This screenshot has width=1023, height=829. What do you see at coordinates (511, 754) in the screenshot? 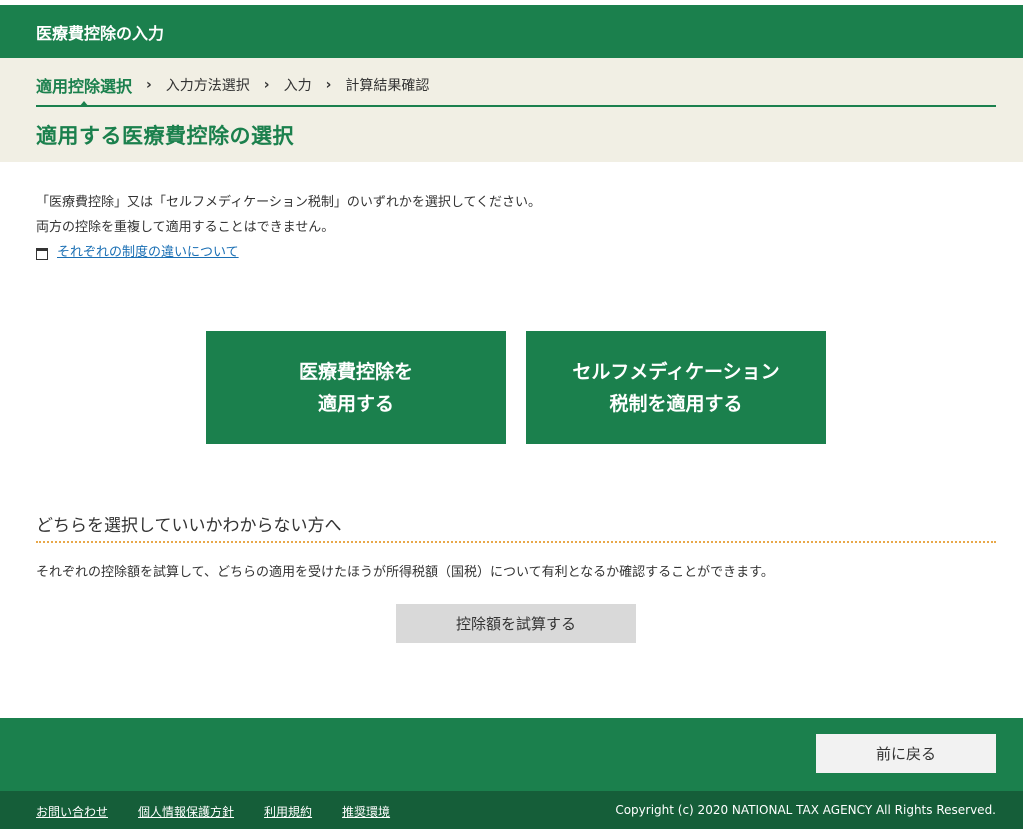
I see `footer-nav-area: 前に戻る` at bounding box center [511, 754].